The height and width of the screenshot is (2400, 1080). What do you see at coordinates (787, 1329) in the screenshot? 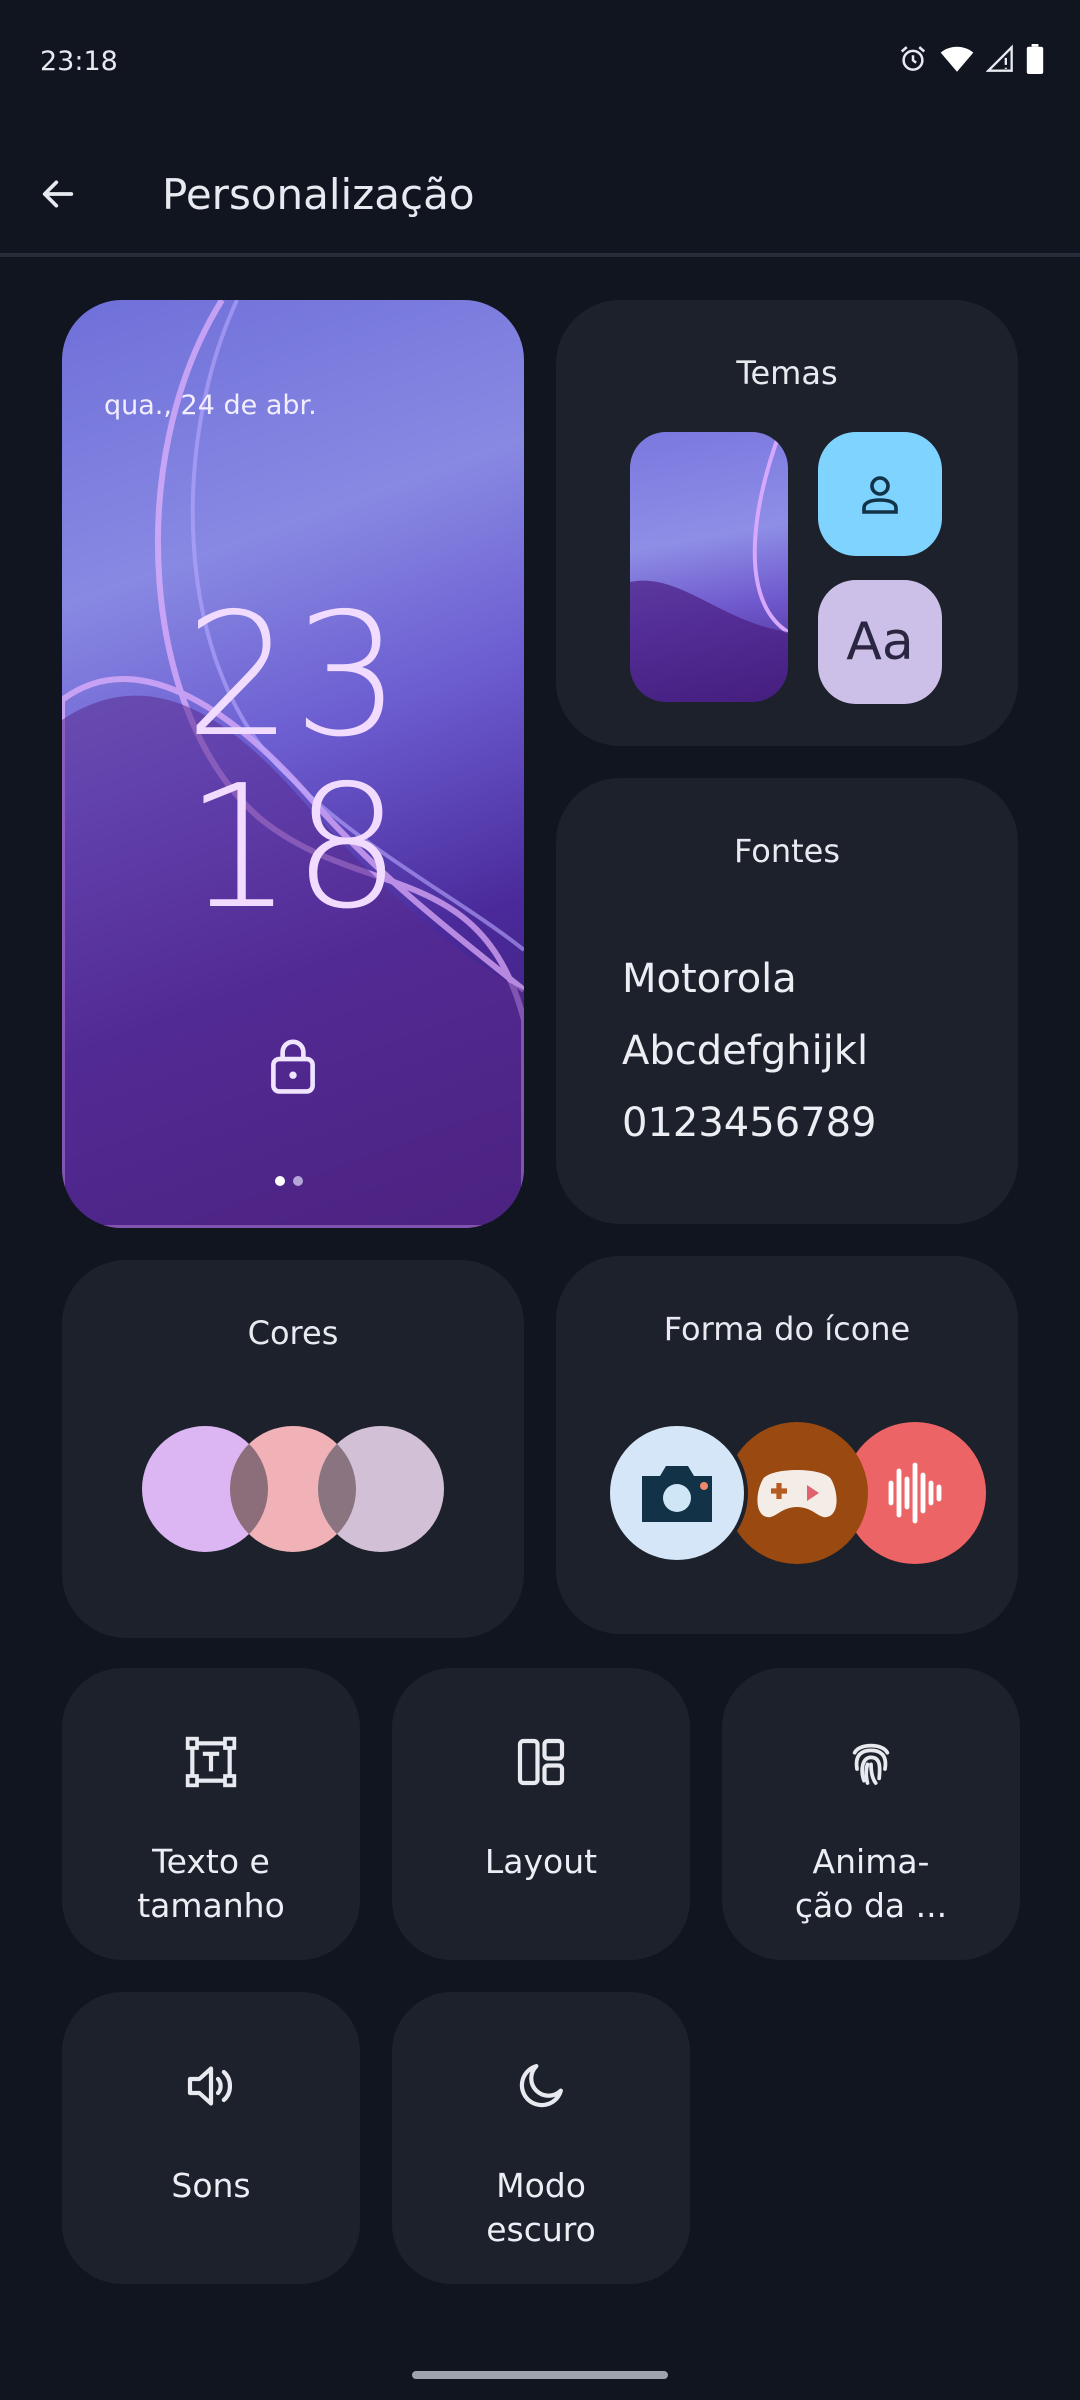
I see `icon-shape-title: Forma do ícone` at bounding box center [787, 1329].